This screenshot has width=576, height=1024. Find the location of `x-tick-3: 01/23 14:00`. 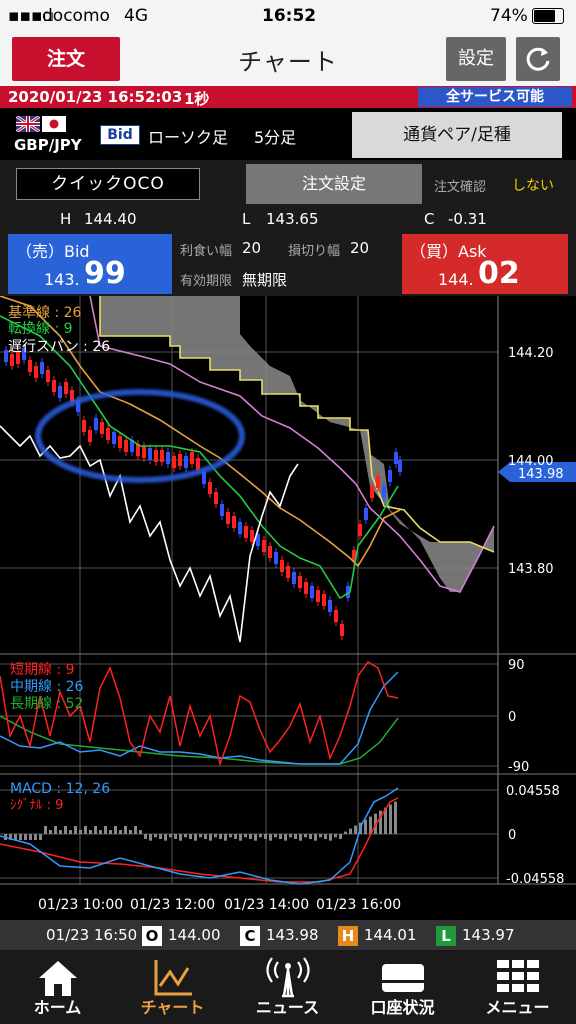

x-tick-3: 01/23 14:00 is located at coordinates (266, 905).